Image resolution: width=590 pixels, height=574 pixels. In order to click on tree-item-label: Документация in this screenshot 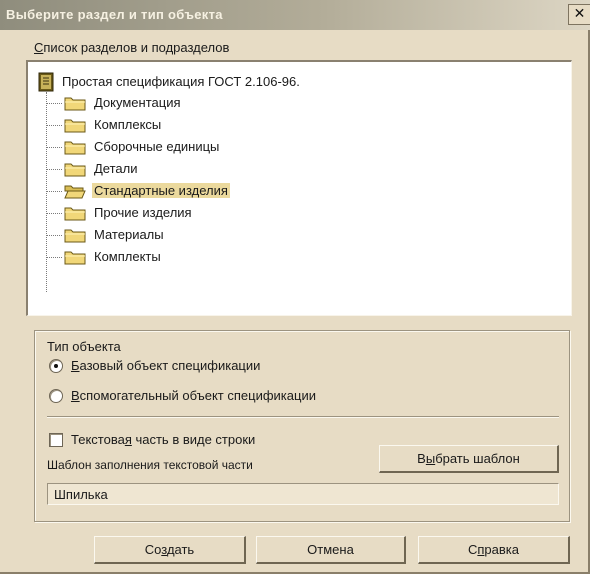, I will do `click(137, 102)`.